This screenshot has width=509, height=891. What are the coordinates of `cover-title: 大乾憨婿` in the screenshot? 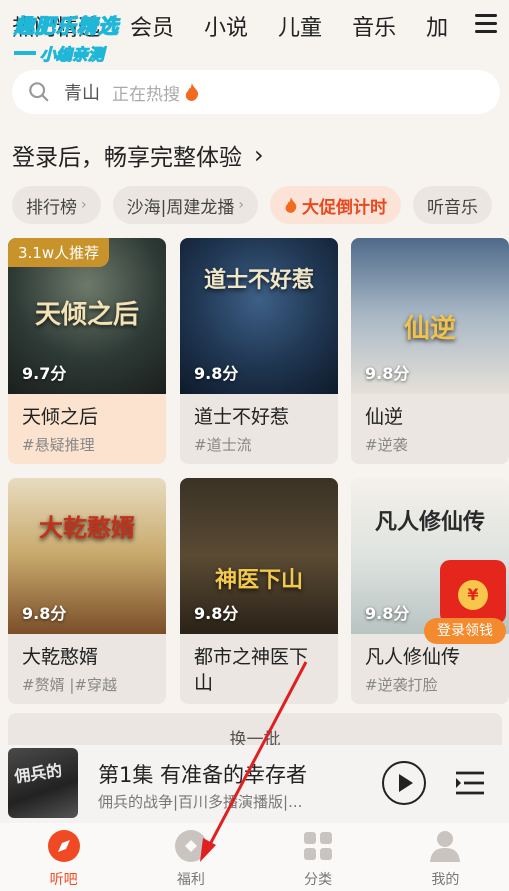 It's located at (87, 527).